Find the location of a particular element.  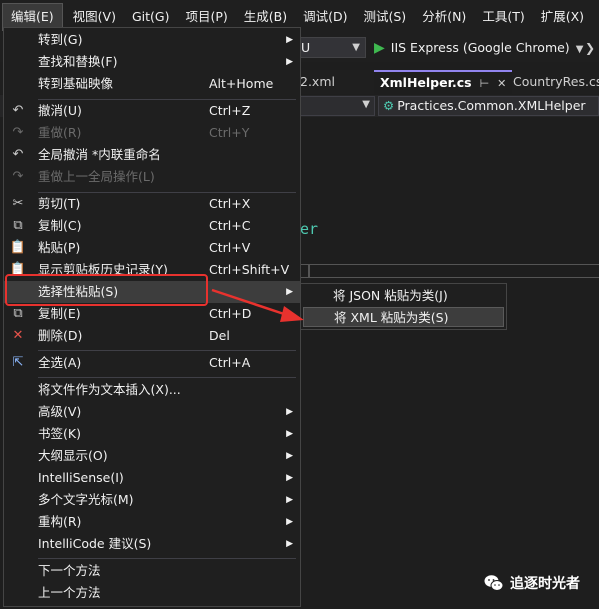

menu-item-find-replace: 查找和替换(F) ▶ is located at coordinates (152, 62).